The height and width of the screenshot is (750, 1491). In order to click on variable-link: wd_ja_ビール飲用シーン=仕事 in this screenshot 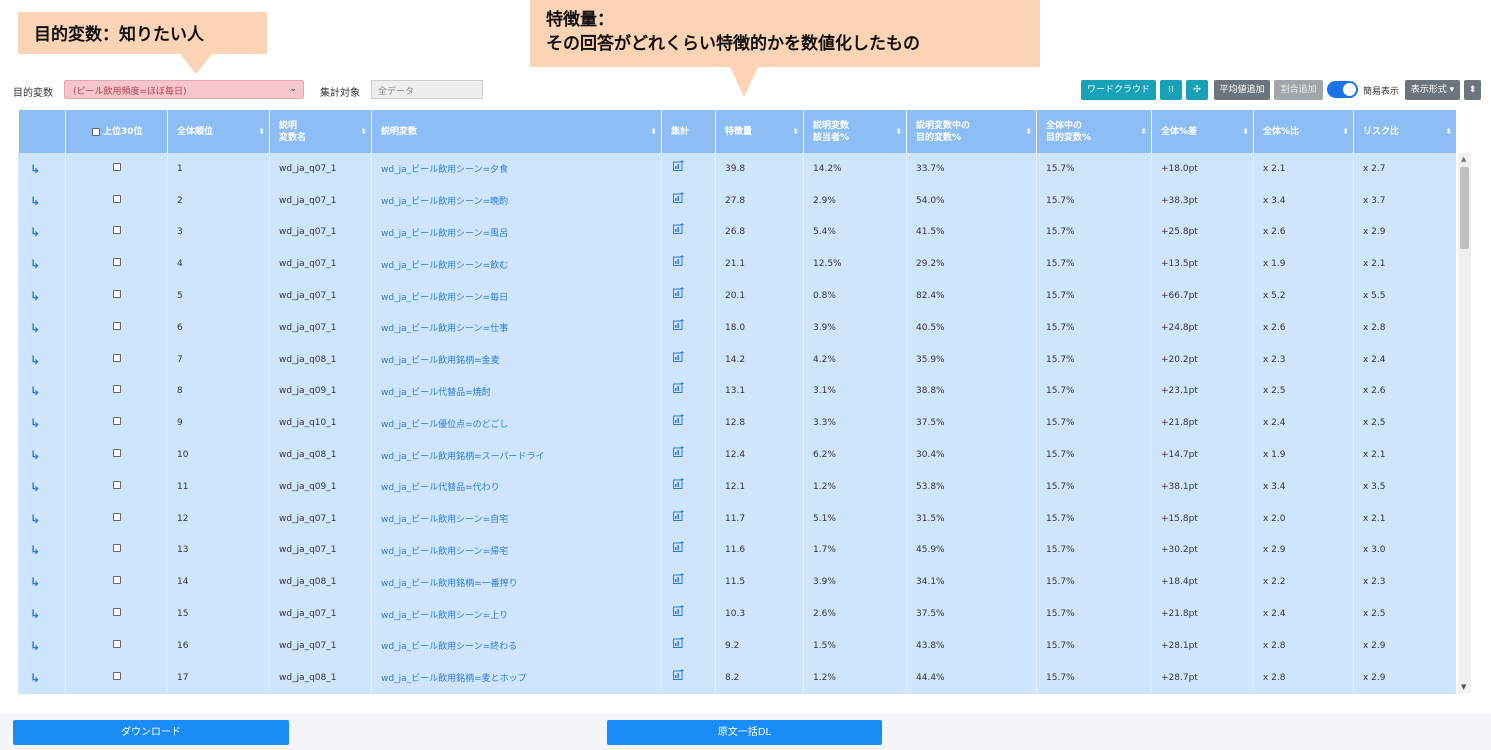, I will do `click(516, 328)`.